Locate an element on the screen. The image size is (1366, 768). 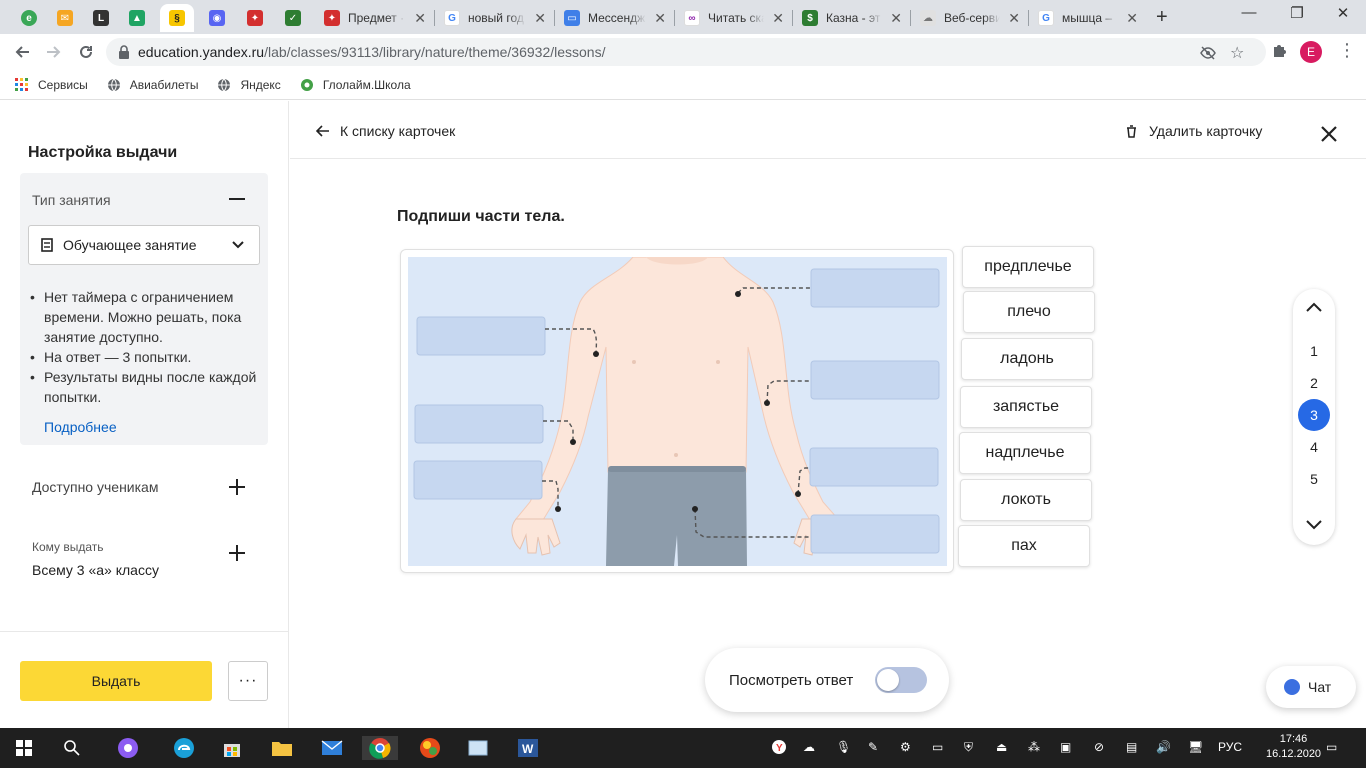
rule-item: Результаты видны после каждой попытки. is located at coordinates (147, 387).